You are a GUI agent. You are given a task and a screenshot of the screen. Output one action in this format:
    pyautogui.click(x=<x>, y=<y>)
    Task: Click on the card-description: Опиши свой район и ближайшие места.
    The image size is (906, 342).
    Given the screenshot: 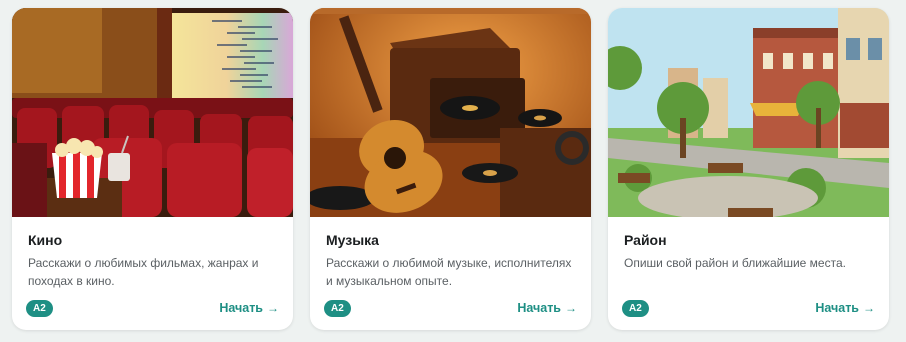 What is the action you would take?
    pyautogui.click(x=735, y=263)
    